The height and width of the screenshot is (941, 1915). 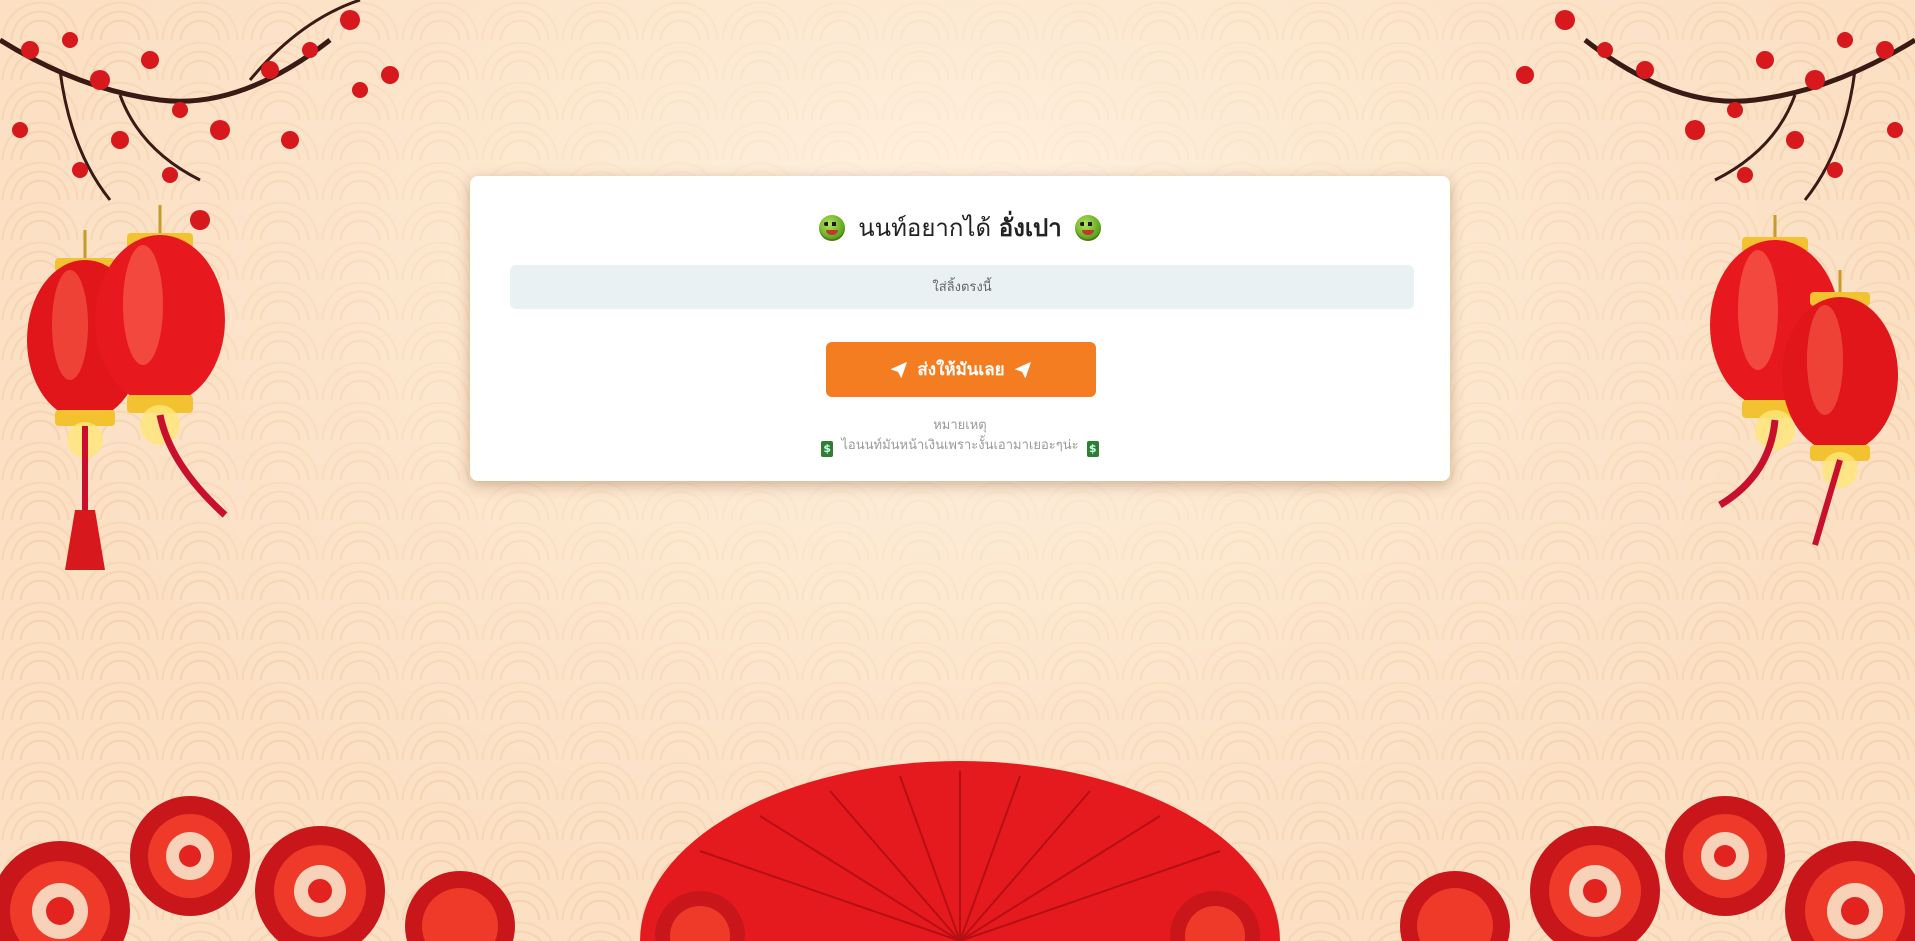 I want to click on link-input, so click(x=962, y=287).